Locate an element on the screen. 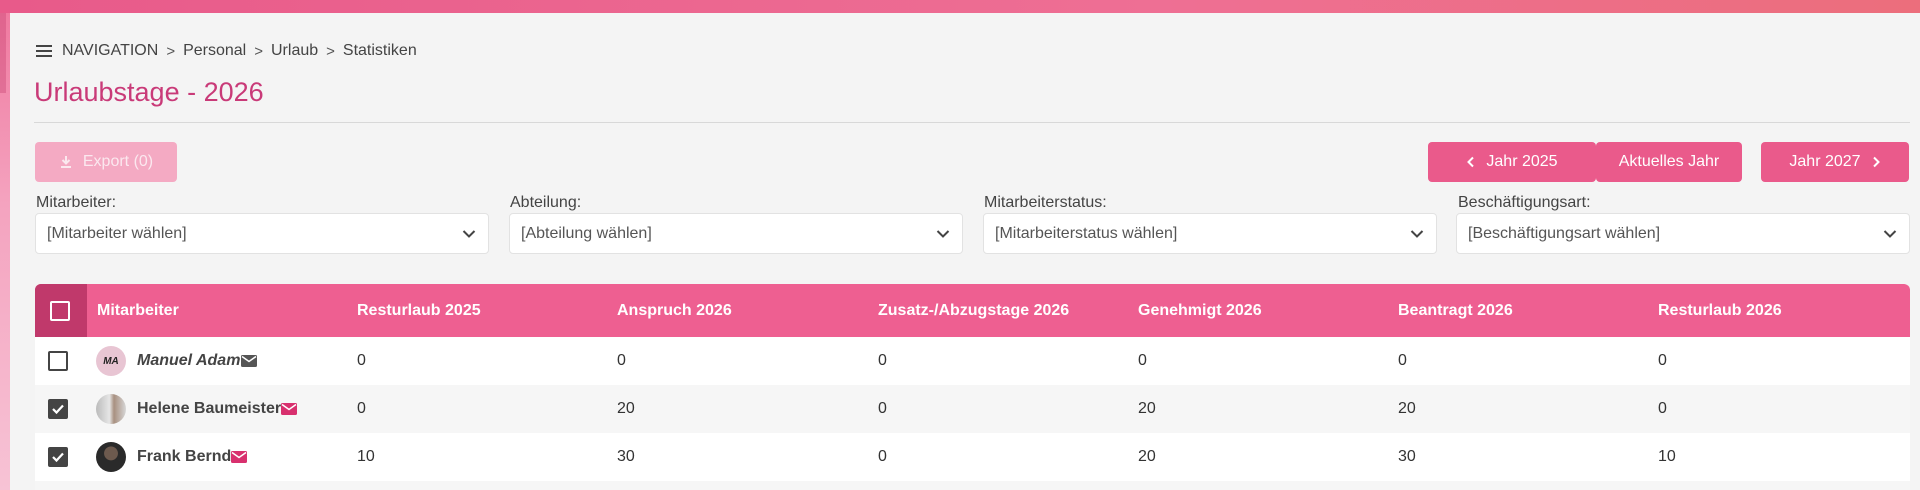  select-all-cell is located at coordinates (61, 310).